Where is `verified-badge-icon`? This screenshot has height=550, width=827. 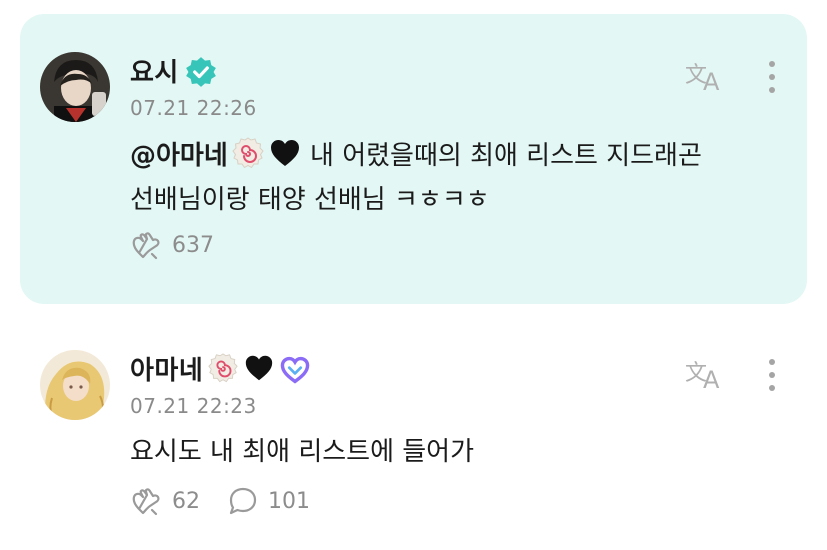
verified-badge-icon is located at coordinates (200, 71).